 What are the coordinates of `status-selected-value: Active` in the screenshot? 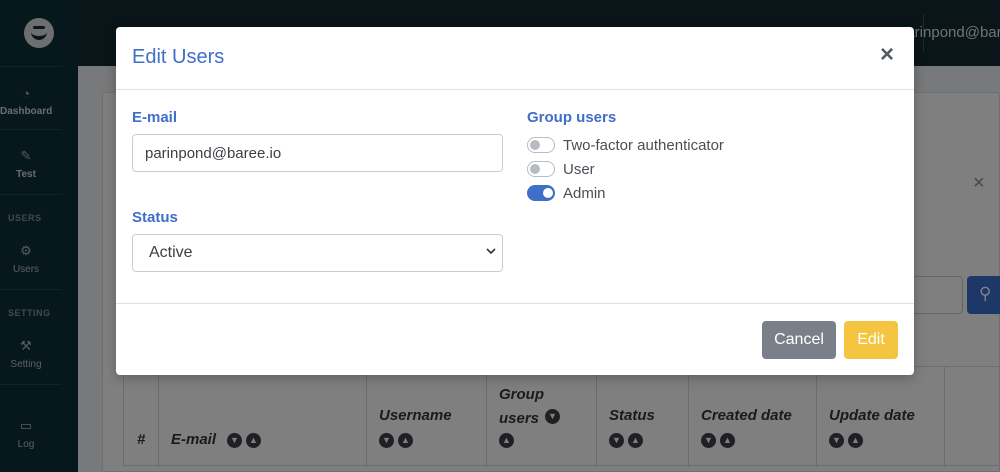 It's located at (171, 252).